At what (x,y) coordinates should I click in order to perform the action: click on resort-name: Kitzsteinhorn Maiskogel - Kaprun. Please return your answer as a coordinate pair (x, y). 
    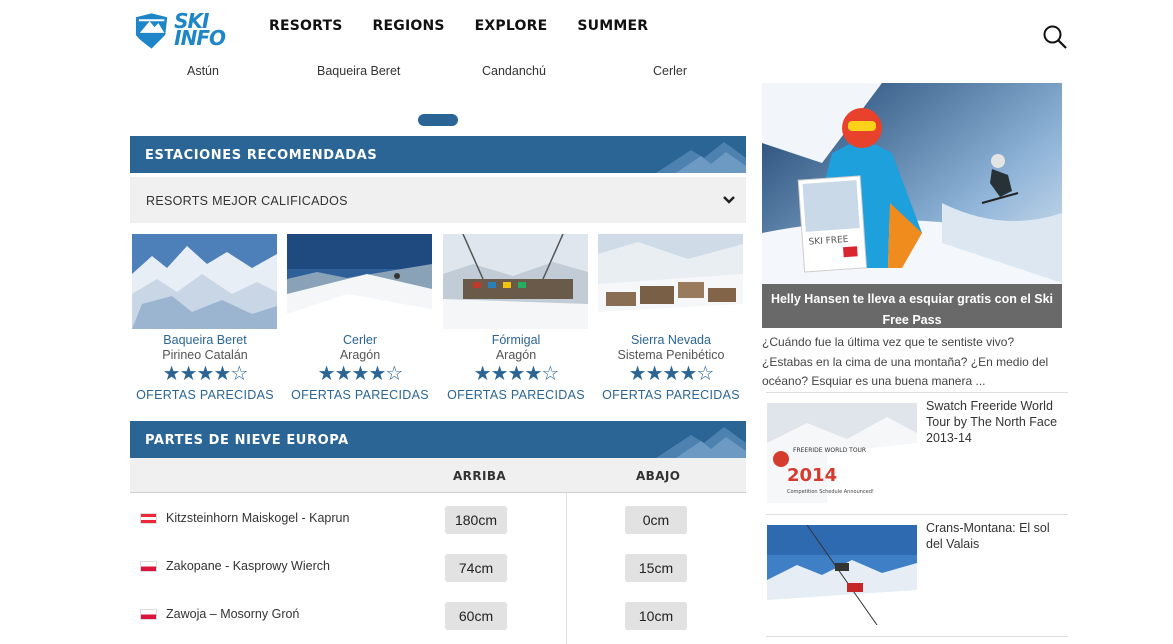
    Looking at the image, I should click on (257, 518).